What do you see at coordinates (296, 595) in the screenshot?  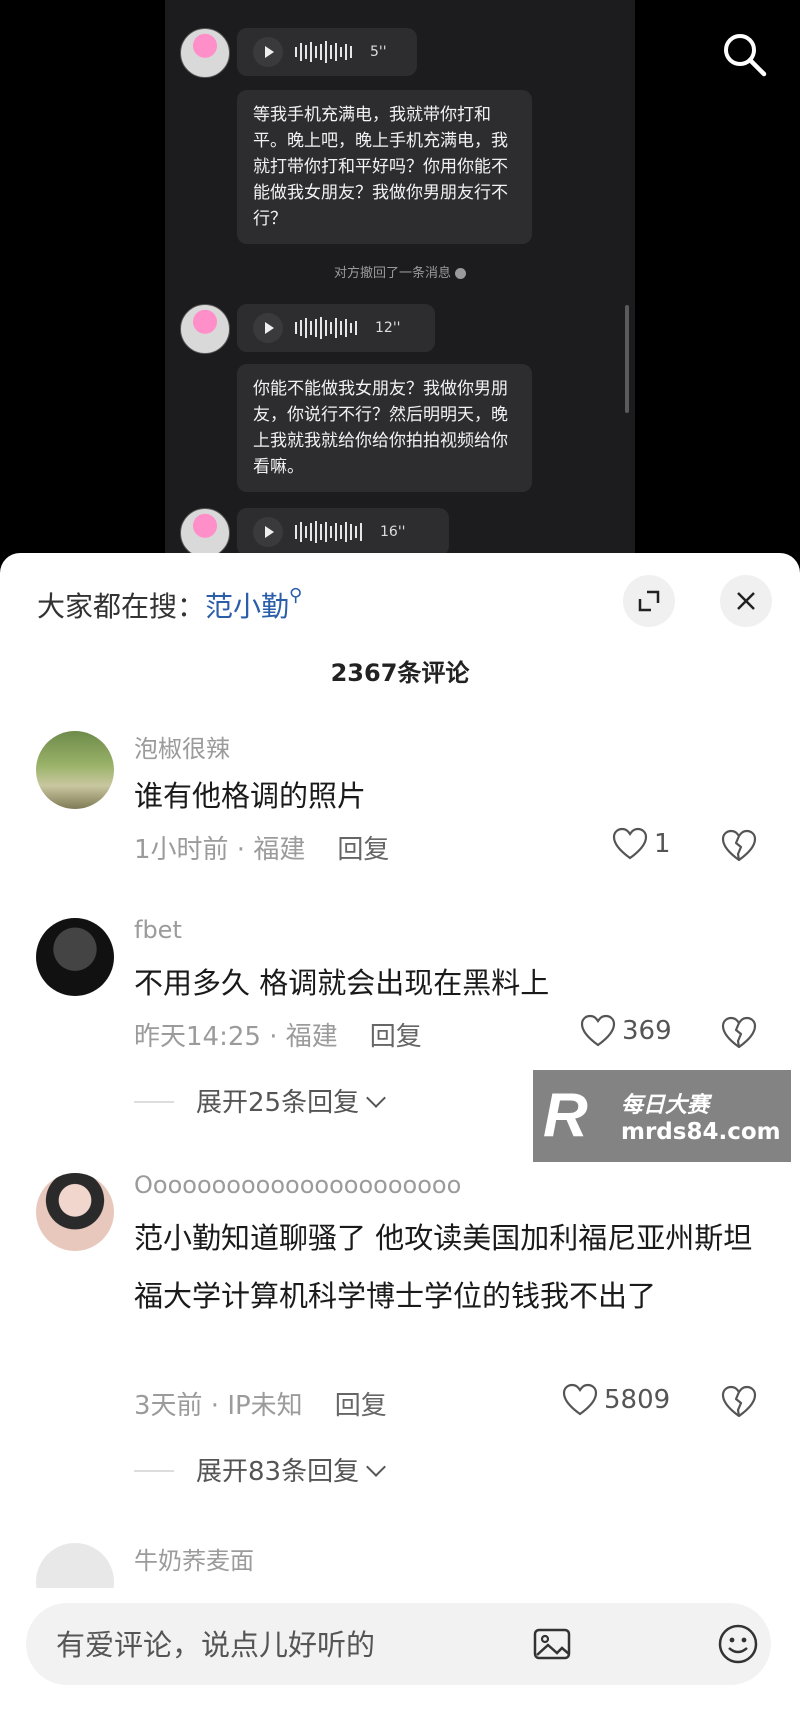 I see `search-icon: ⚲` at bounding box center [296, 595].